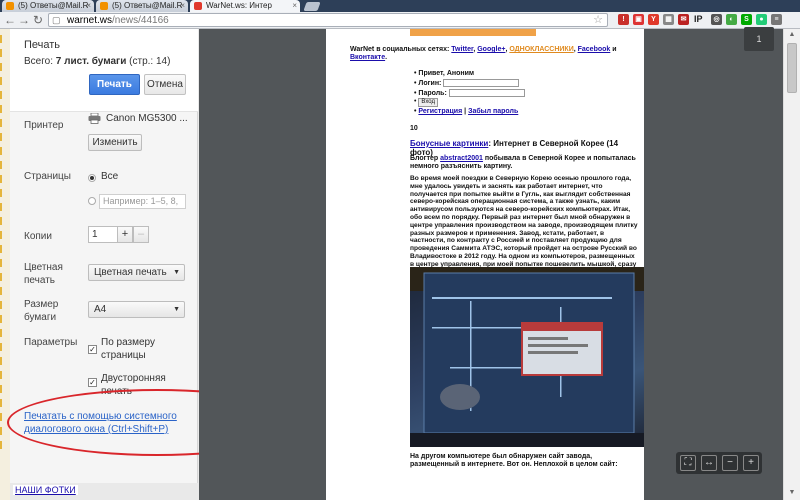 This screenshot has width=800, height=500. Describe the element at coordinates (100, 309) in the screenshot. I see `paper-size-value: A4` at that location.